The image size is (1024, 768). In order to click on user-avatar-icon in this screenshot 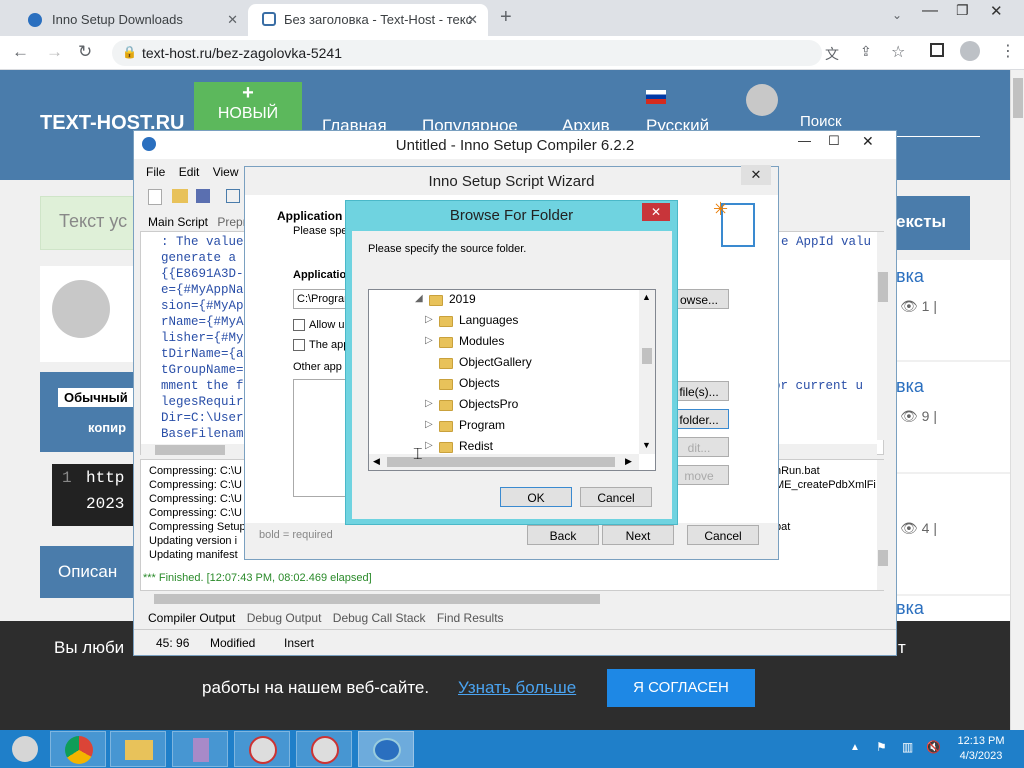, I will do `click(762, 100)`.